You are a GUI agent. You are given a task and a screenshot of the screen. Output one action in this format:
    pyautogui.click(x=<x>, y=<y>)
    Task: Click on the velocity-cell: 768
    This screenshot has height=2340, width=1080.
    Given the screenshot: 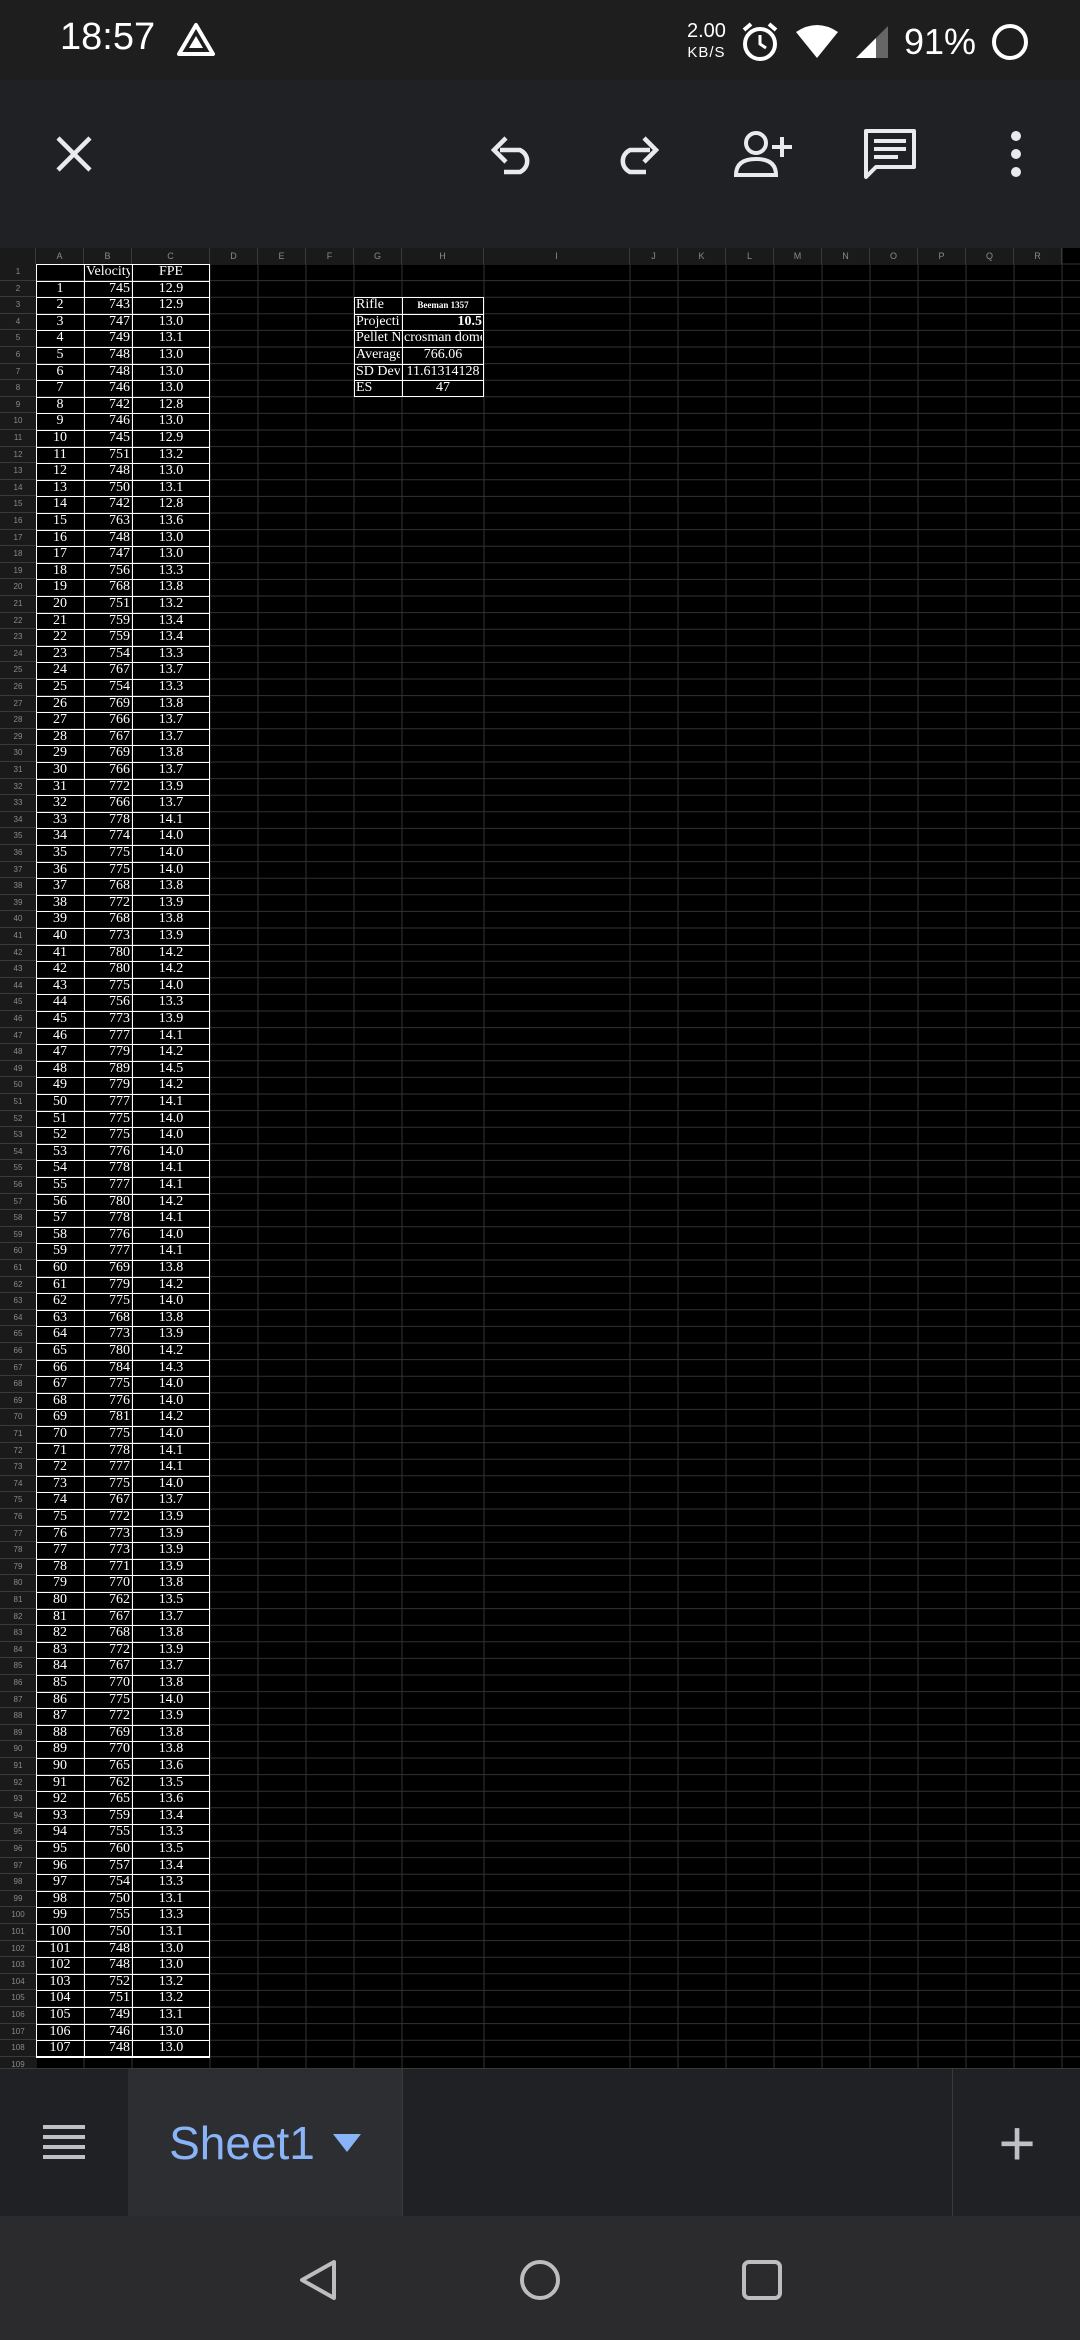 What is the action you would take?
    pyautogui.click(x=108, y=886)
    